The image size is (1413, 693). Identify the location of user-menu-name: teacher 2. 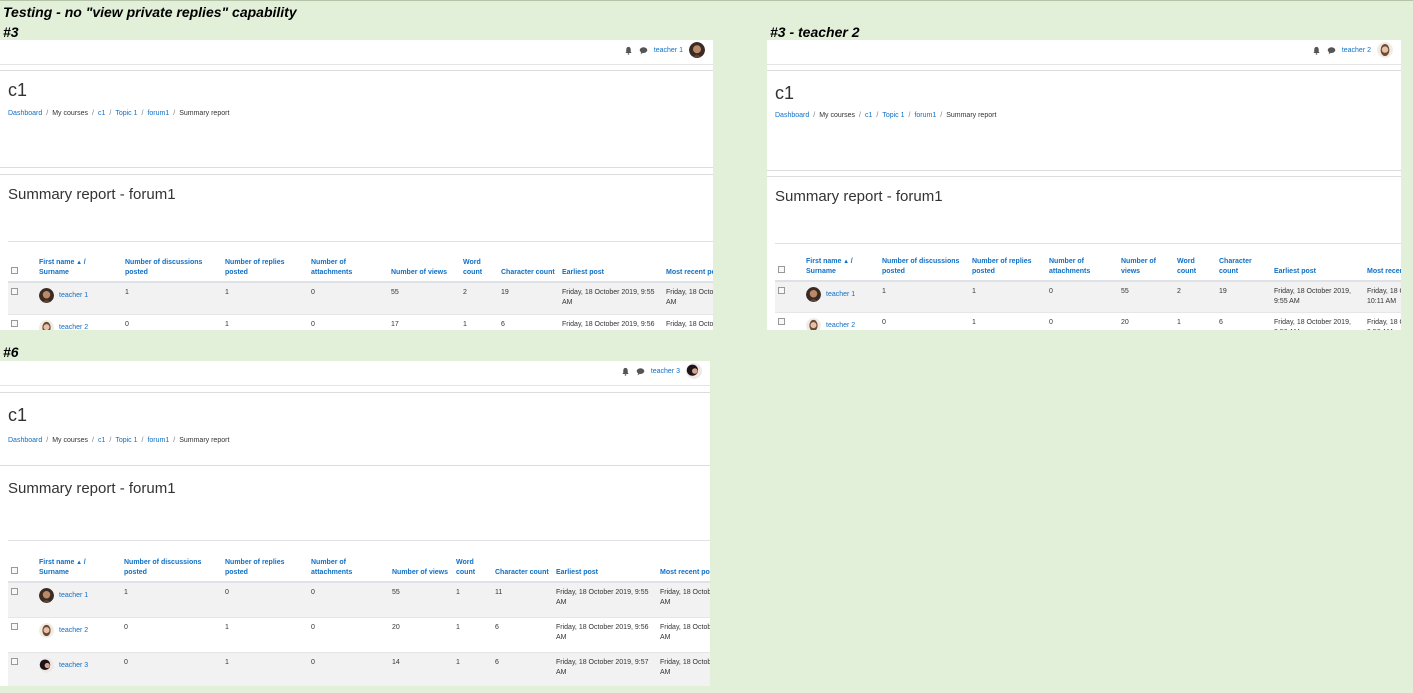
(1356, 50).